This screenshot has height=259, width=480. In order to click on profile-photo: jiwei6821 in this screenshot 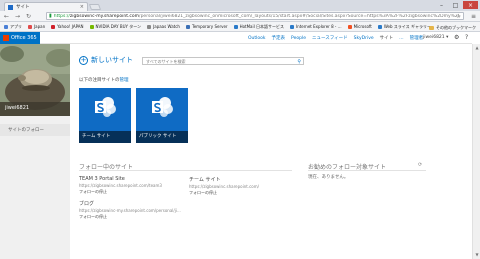, I will do `click(35, 80)`.